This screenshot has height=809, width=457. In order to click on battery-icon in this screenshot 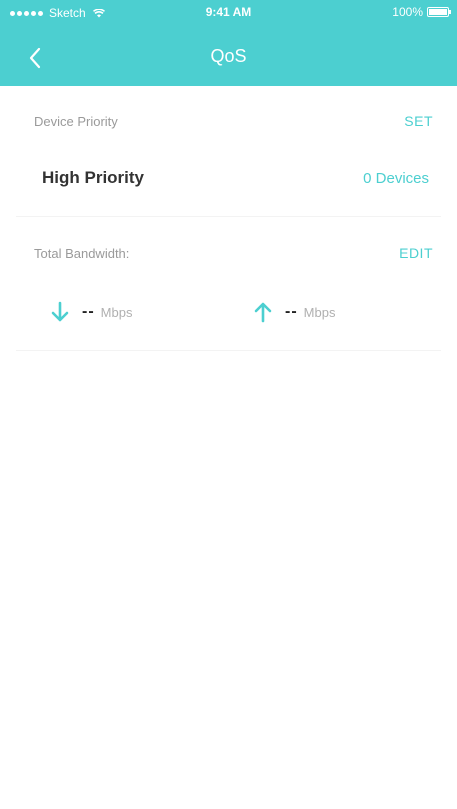, I will do `click(439, 12)`.